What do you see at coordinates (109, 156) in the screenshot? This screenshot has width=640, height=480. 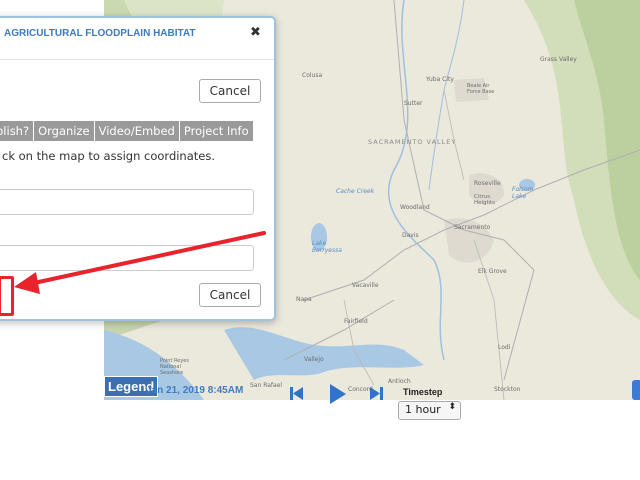 I see `instructions-text: ck on the map to assign coordinates.` at bounding box center [109, 156].